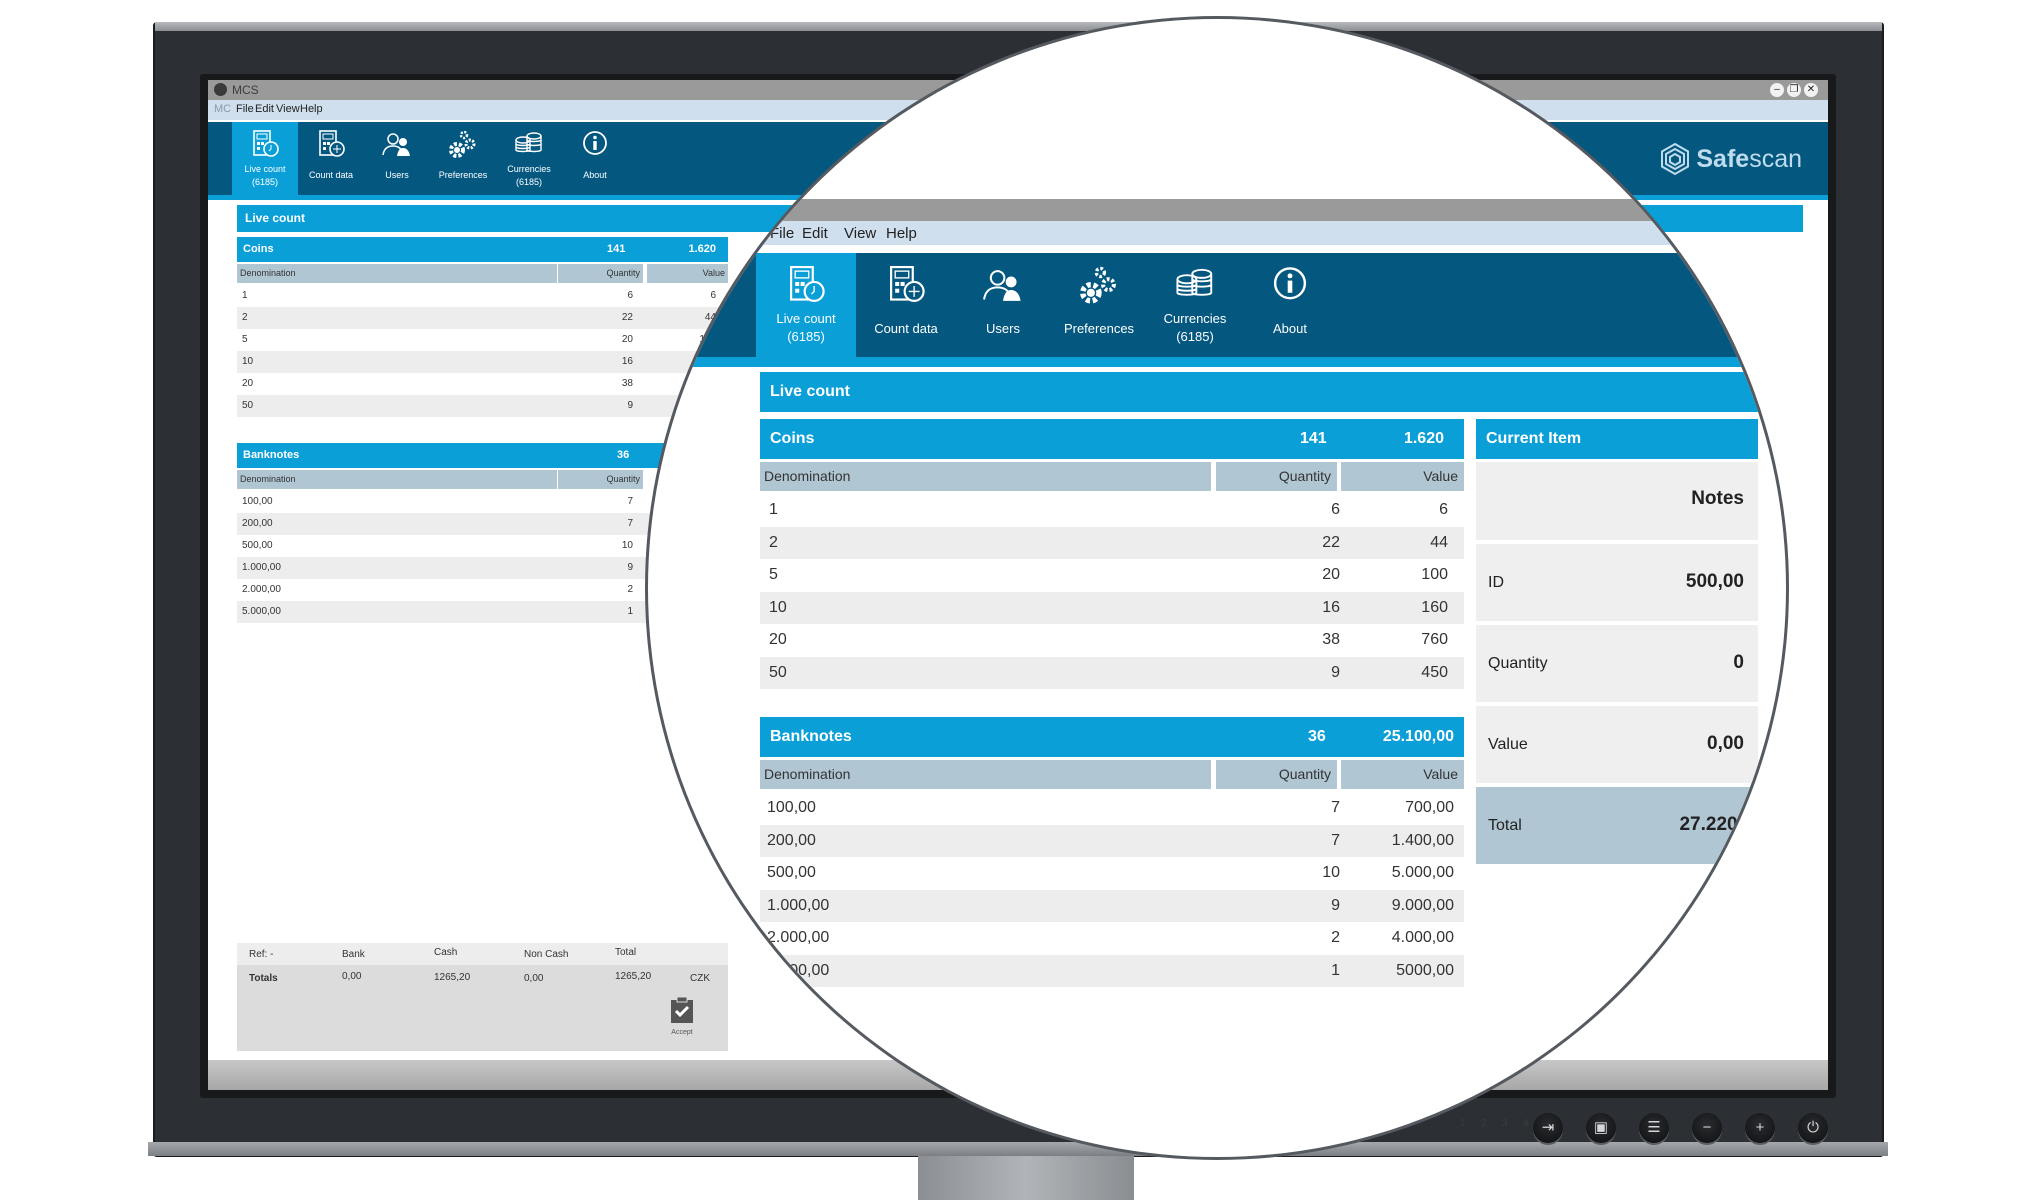  What do you see at coordinates (600, 479) in the screenshot?
I see `banknotes-col-quantity: Quantity` at bounding box center [600, 479].